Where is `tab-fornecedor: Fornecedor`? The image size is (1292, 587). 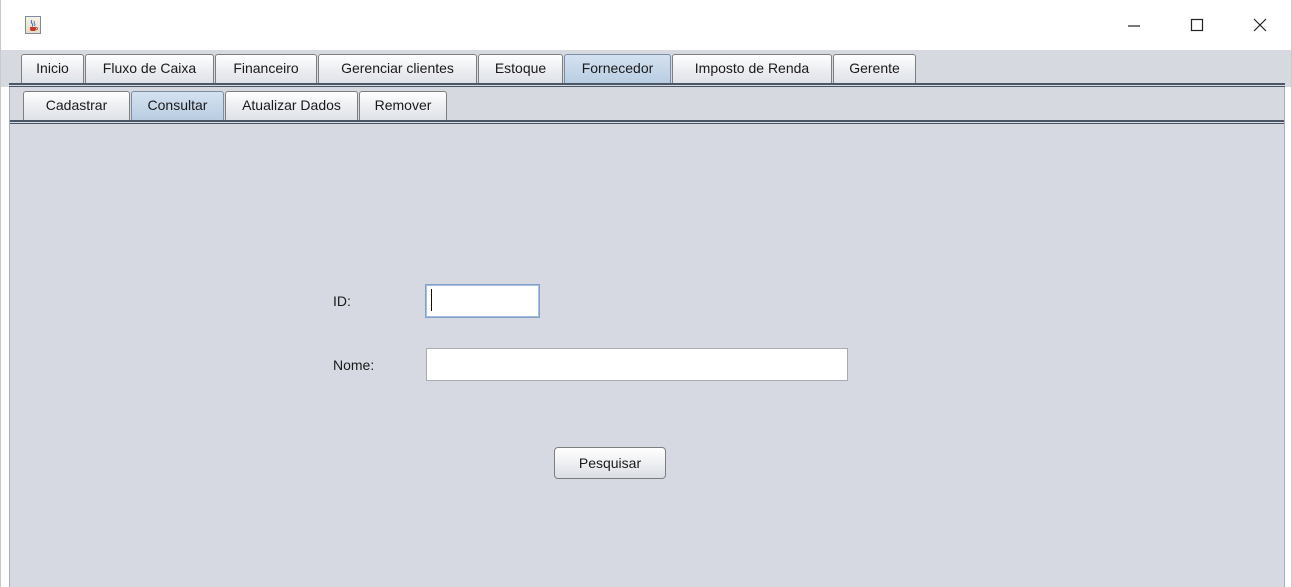 tab-fornecedor: Fornecedor is located at coordinates (617, 68).